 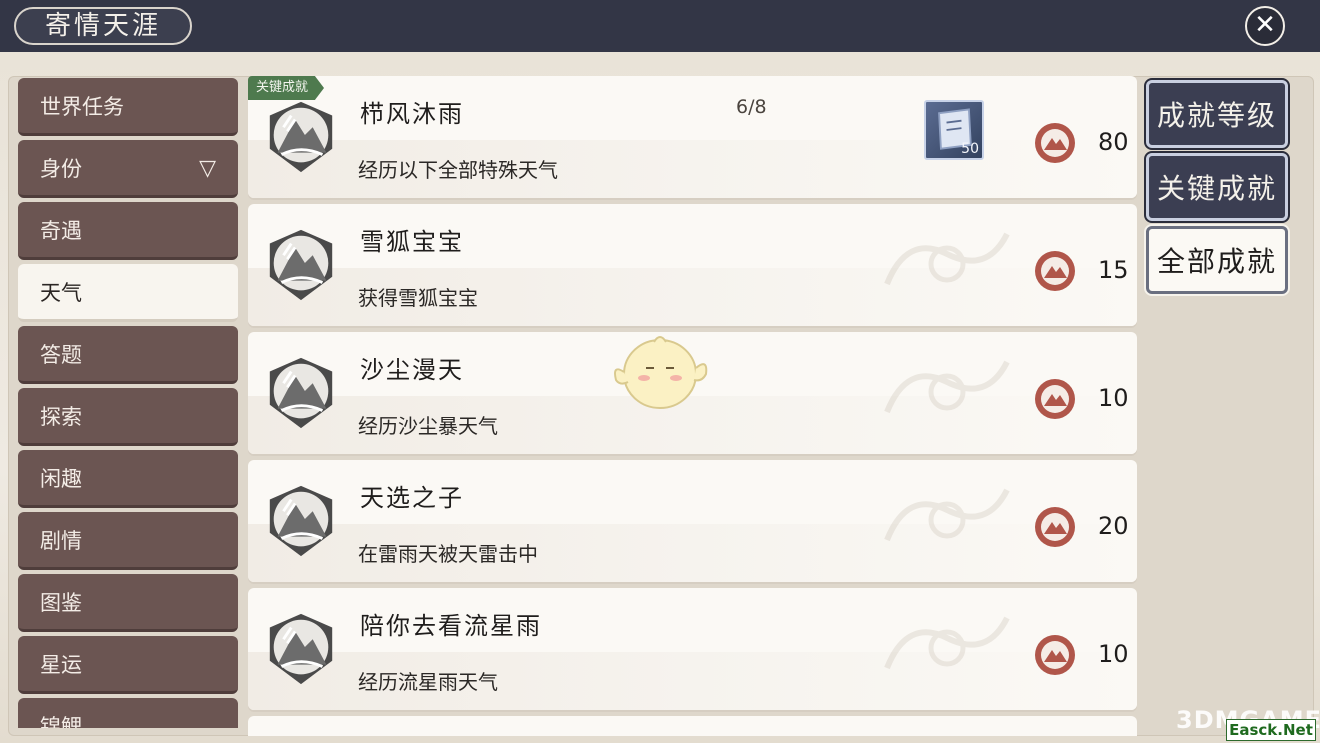 What do you see at coordinates (970, 149) in the screenshot?
I see `reward-count: 50` at bounding box center [970, 149].